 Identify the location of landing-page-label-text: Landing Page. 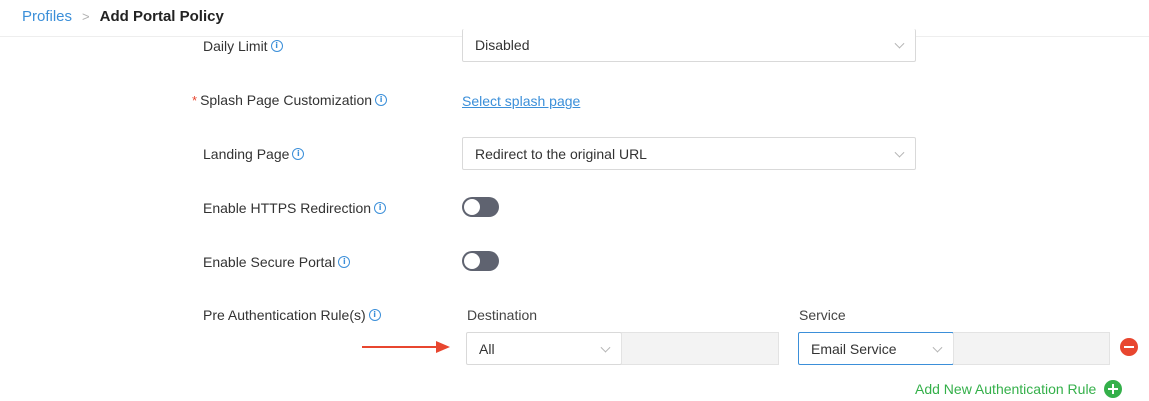
(246, 154).